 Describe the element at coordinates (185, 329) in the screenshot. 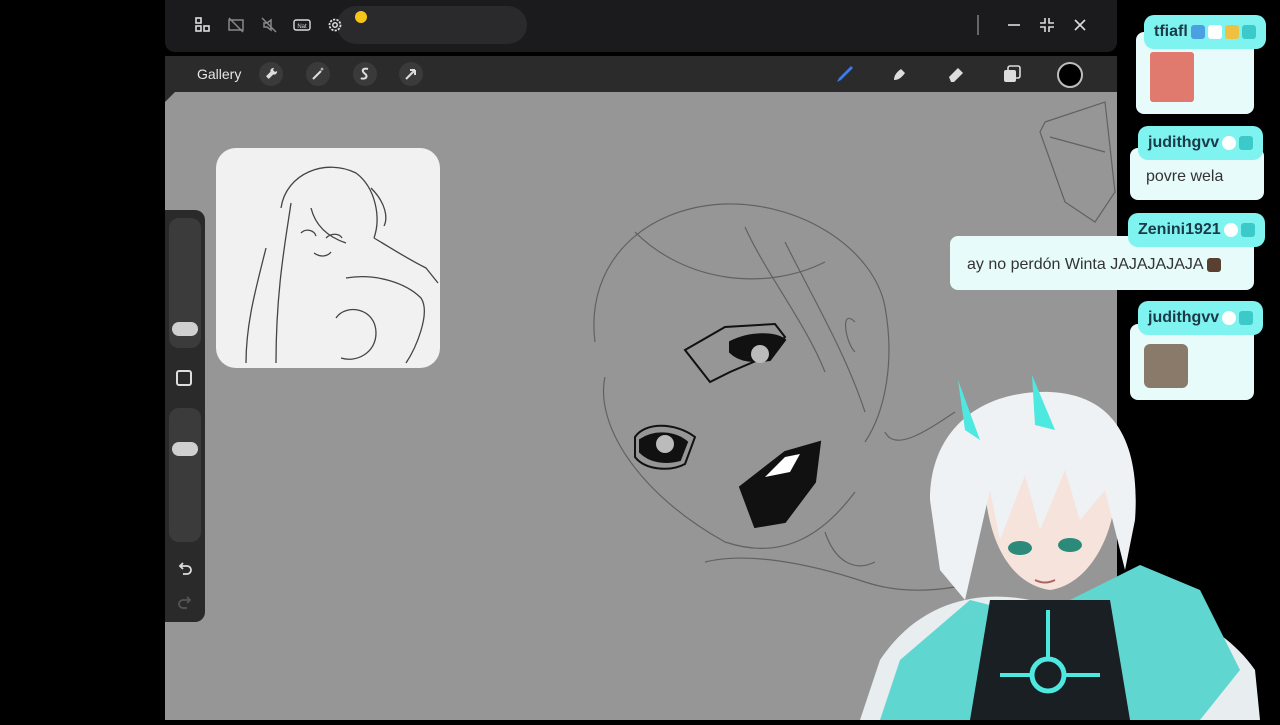

I see `brush-size-knob` at that location.